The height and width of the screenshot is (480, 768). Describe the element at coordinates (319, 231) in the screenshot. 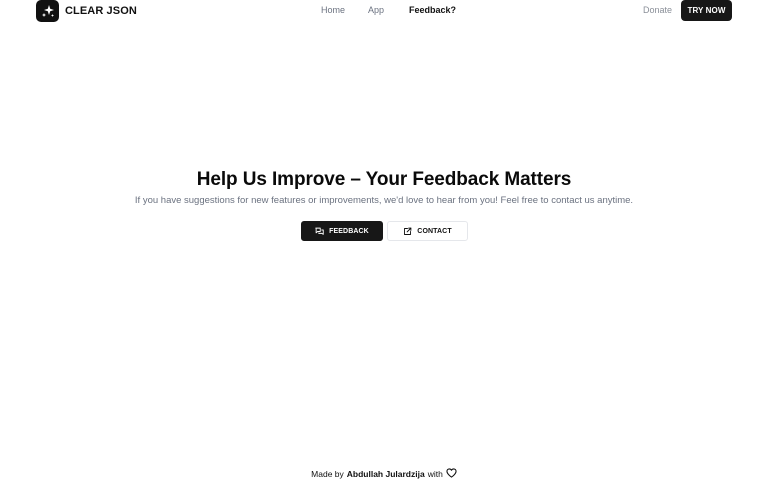

I see `message-squares-icon` at that location.